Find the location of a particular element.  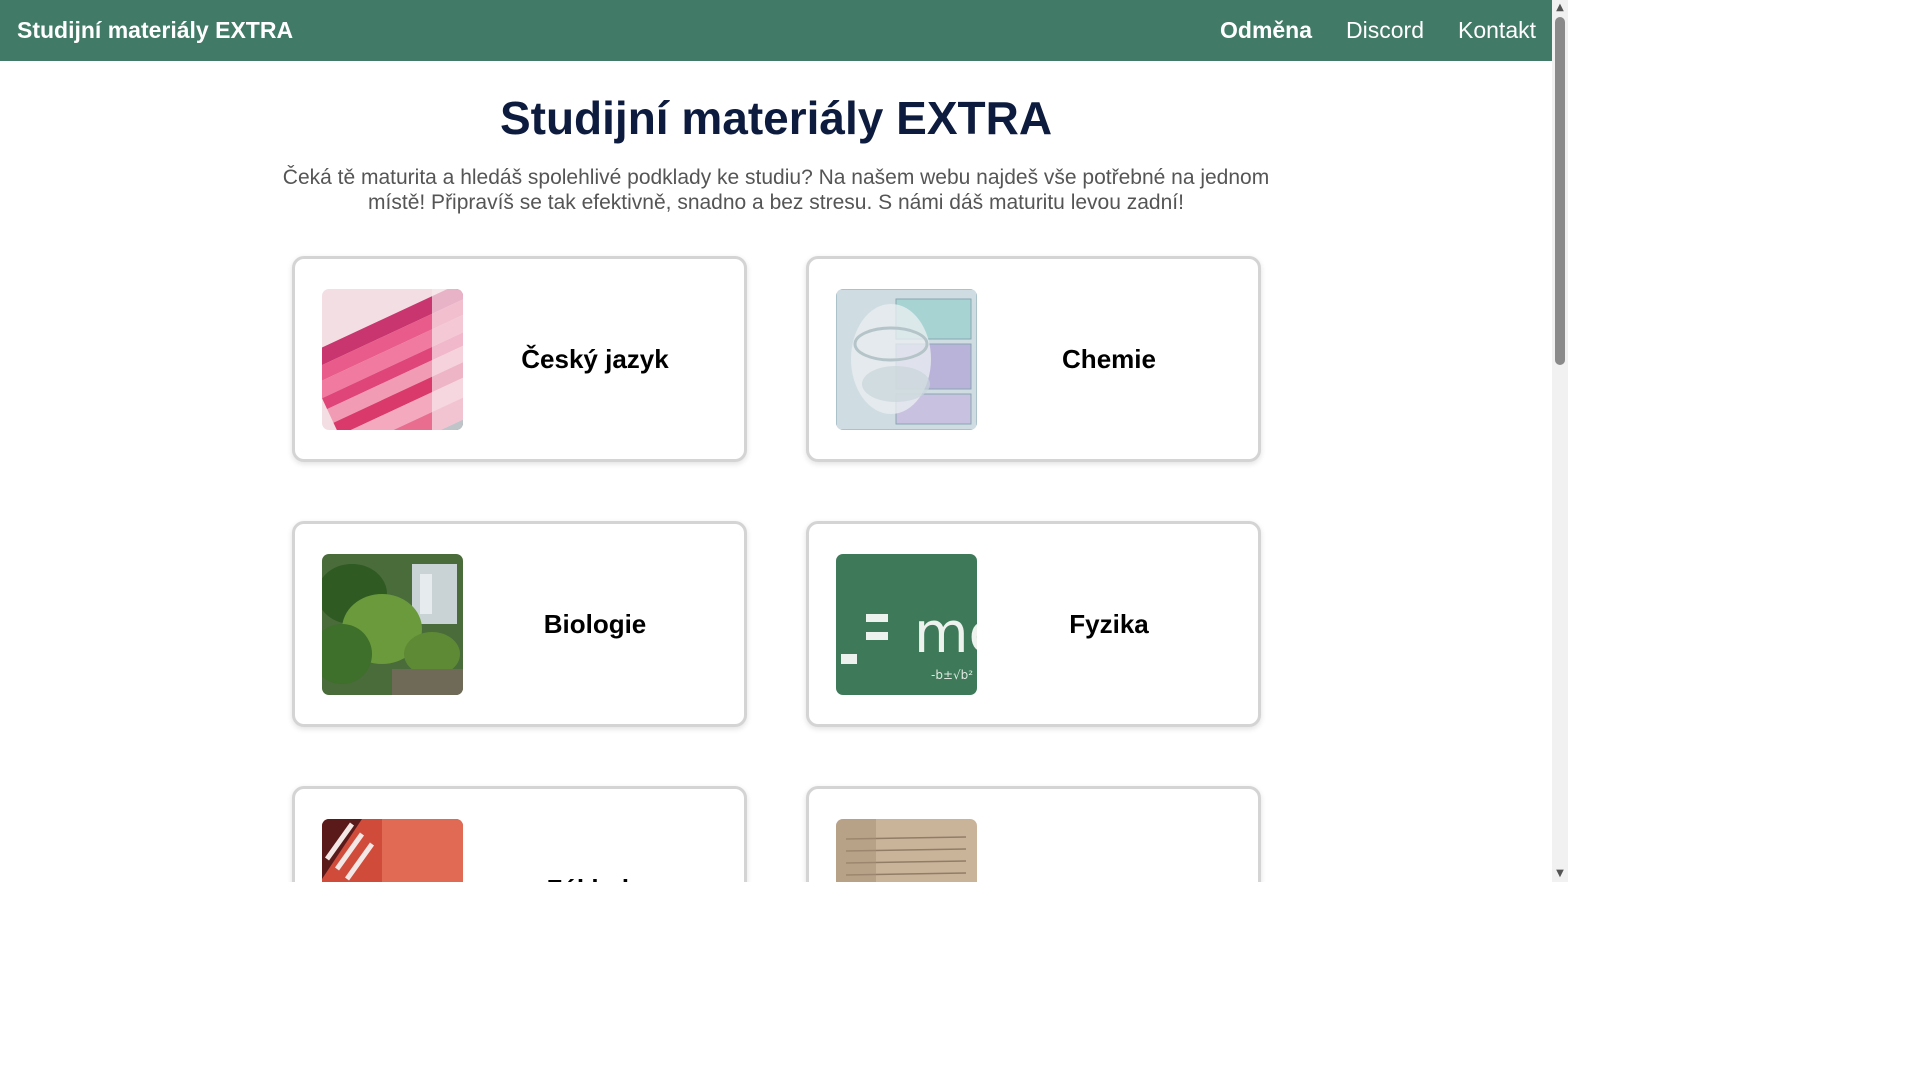

red-book-image is located at coordinates (392, 850).